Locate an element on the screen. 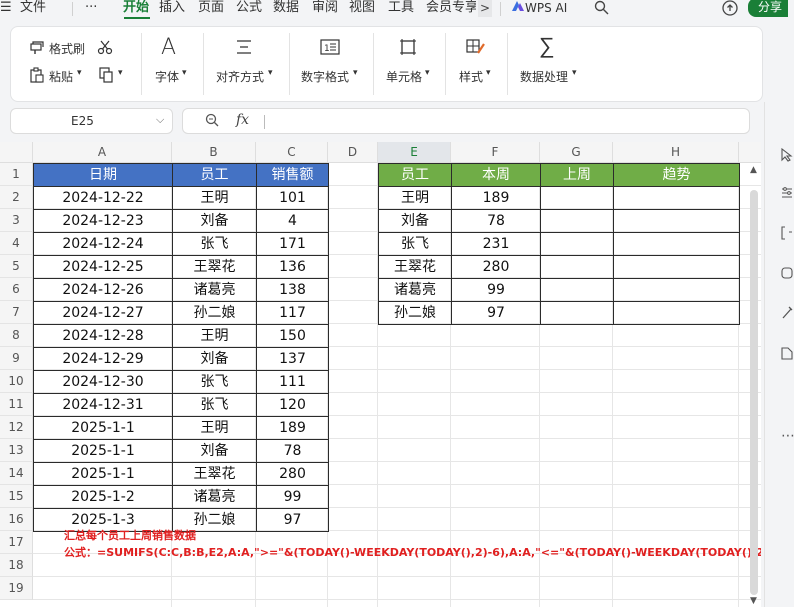 The height and width of the screenshot is (607, 794). menu-view: 视图 is located at coordinates (362, 8).